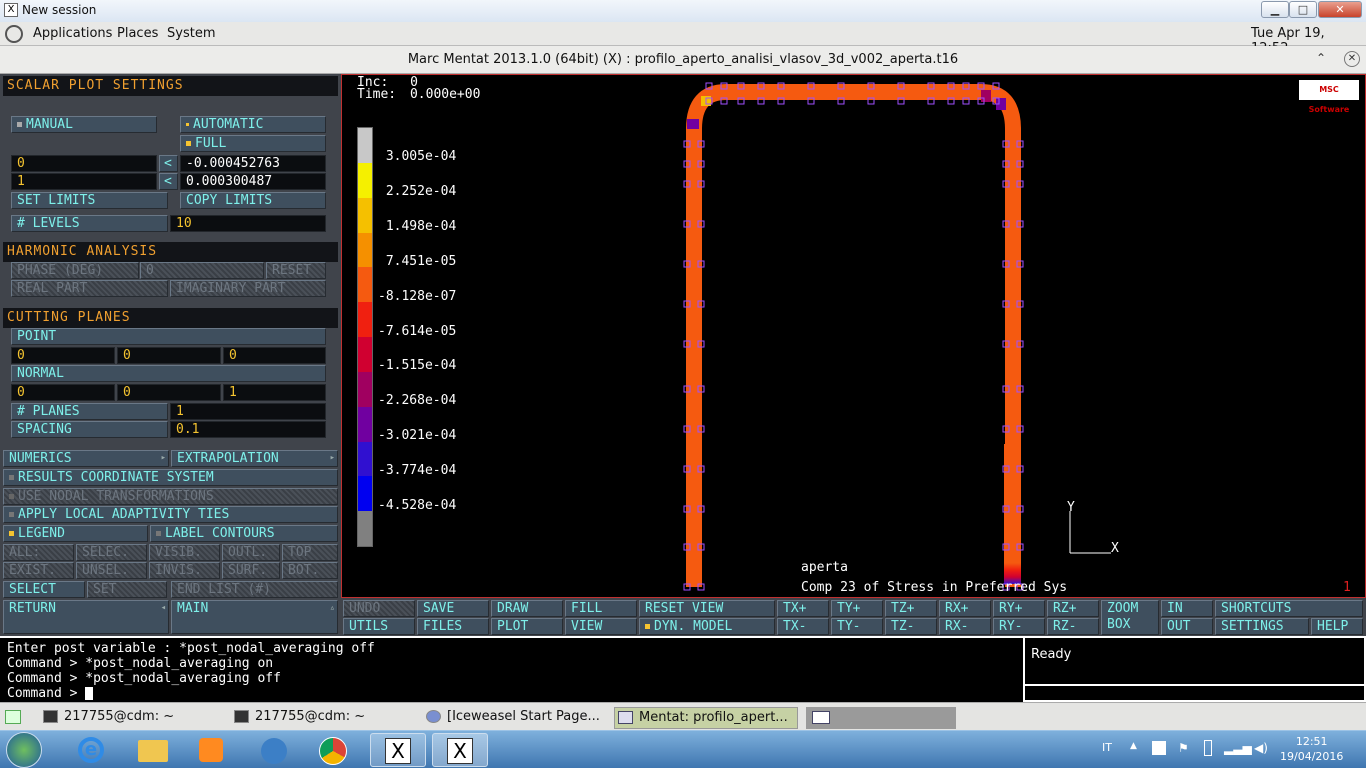  I want to click on flag-icon: ⚑, so click(1183, 748).